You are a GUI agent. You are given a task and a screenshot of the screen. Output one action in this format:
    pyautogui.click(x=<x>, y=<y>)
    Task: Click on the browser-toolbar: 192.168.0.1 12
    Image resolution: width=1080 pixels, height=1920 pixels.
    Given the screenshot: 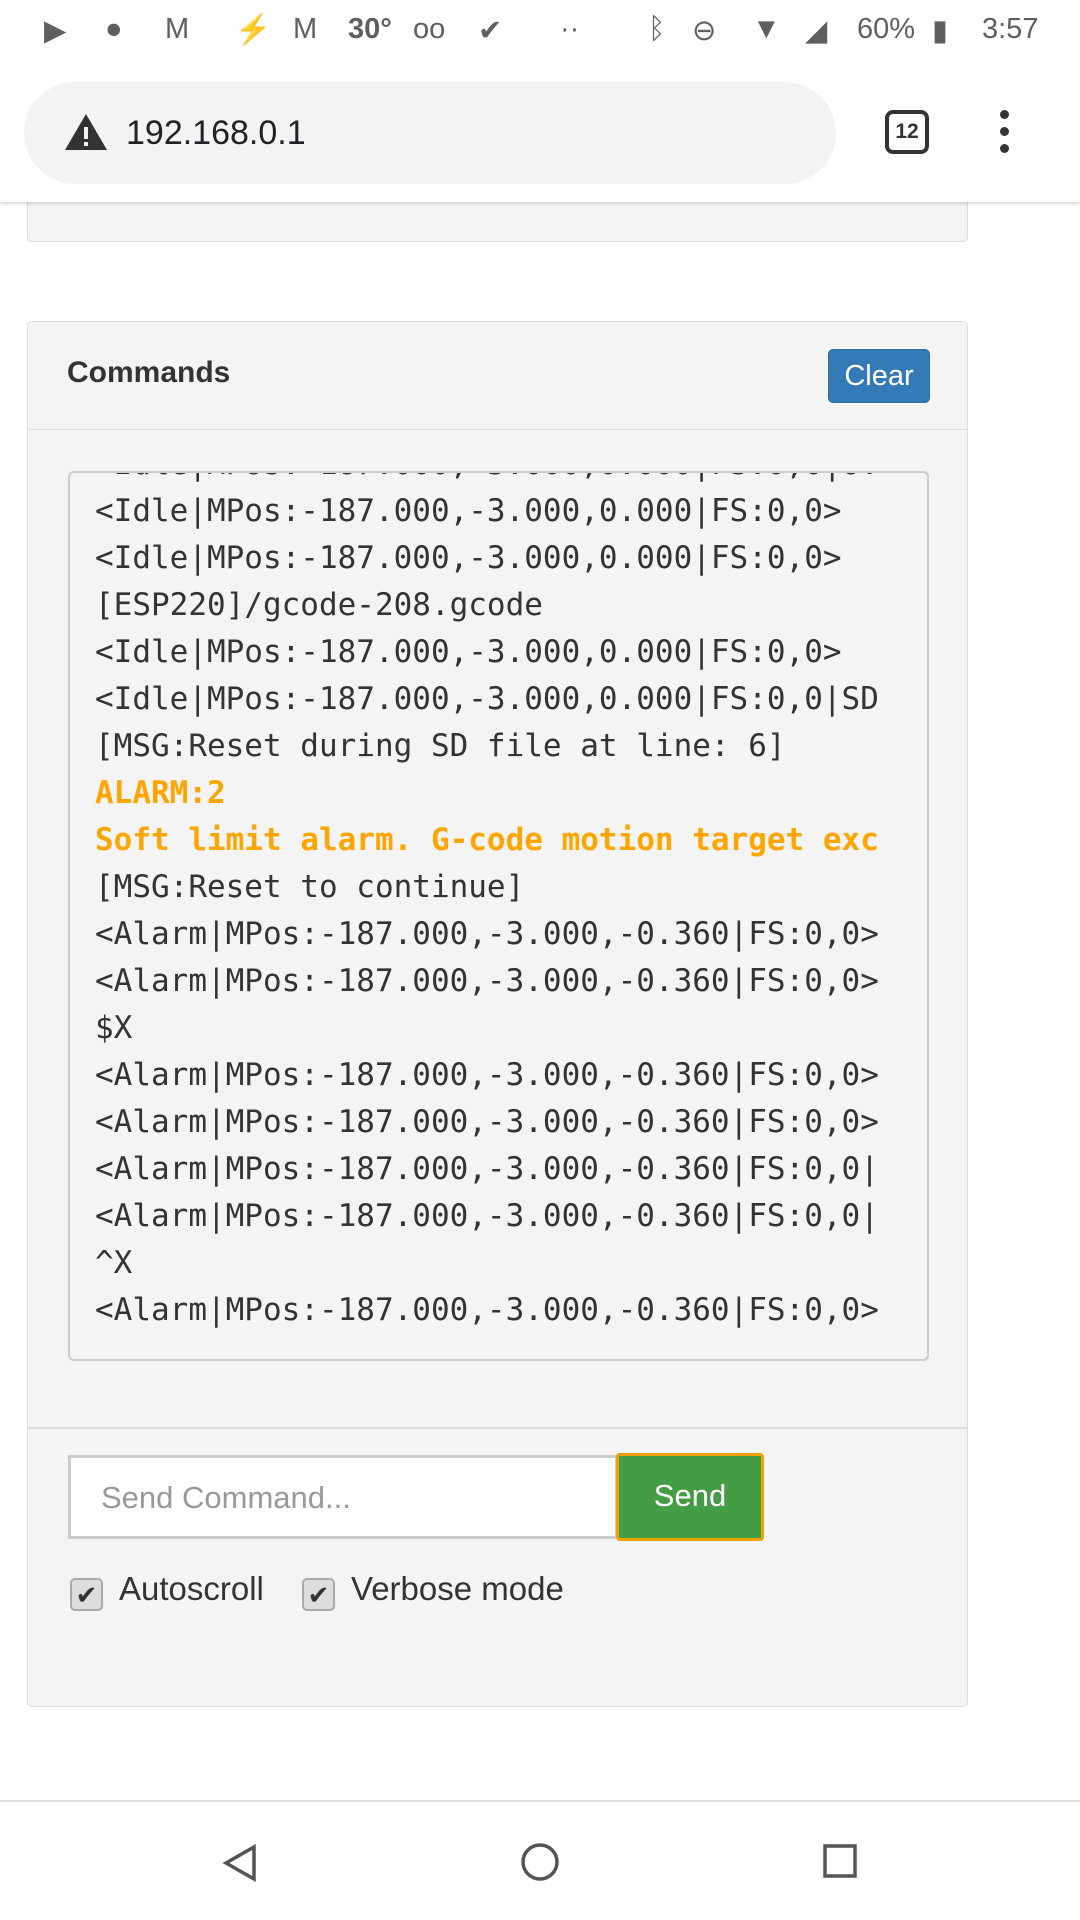 What is the action you would take?
    pyautogui.click(x=540, y=132)
    